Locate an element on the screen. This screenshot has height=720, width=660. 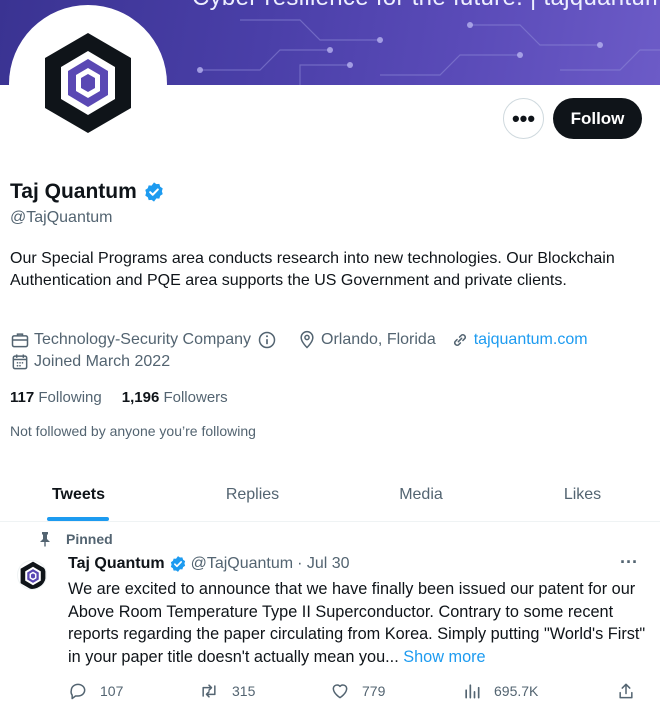
active-tab-indicator is located at coordinates (78, 519).